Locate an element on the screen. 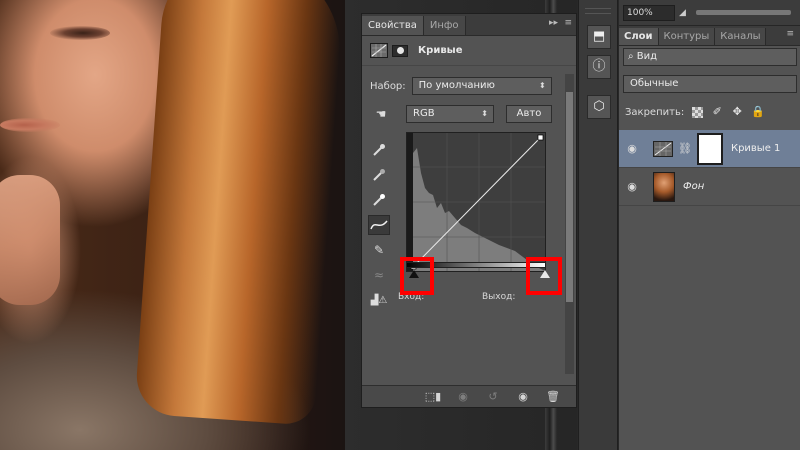 This screenshot has width=800, height=450. layer-name: Кривые 1 is located at coordinates (755, 148).